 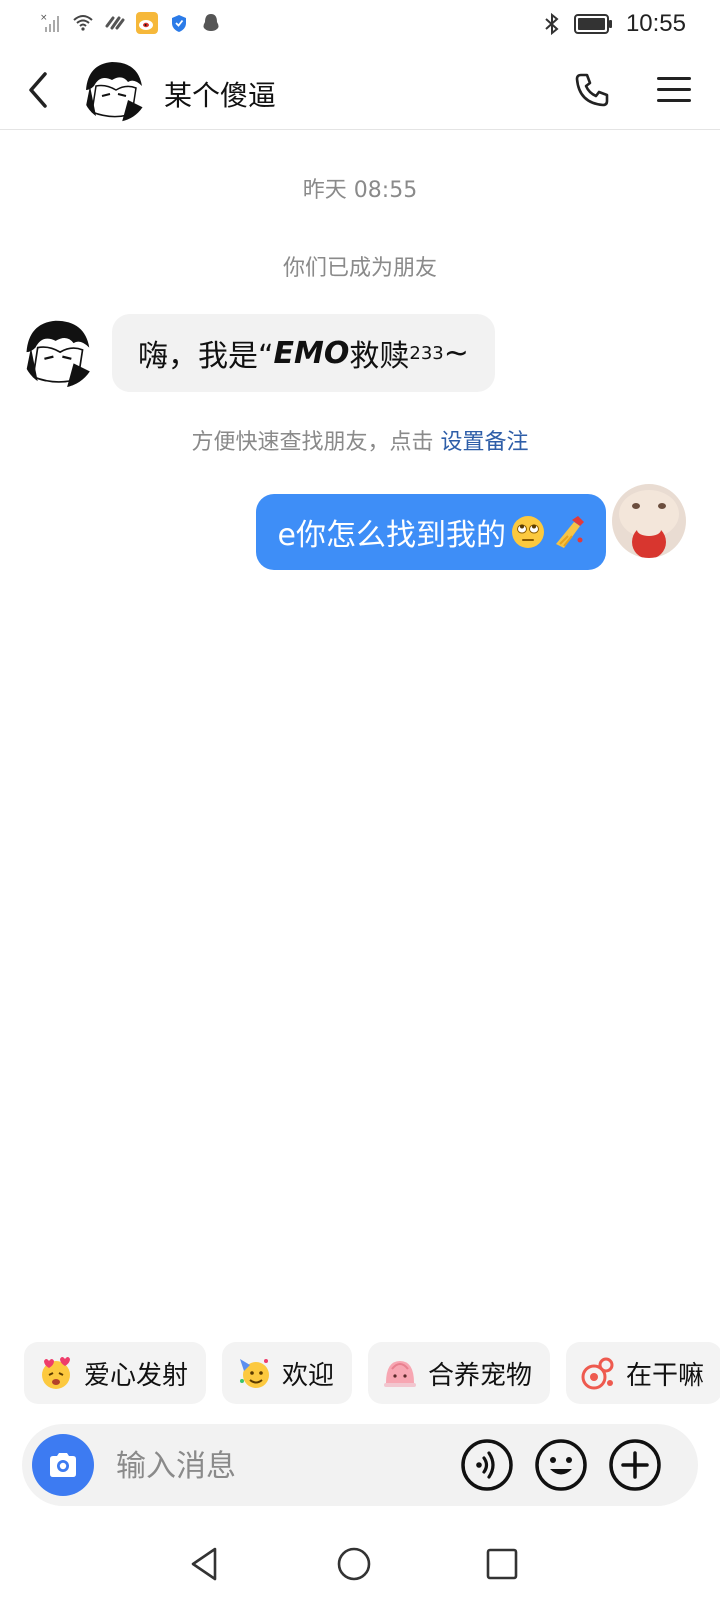 What do you see at coordinates (665, 1375) in the screenshot?
I see `chip-label: 在干嘛` at bounding box center [665, 1375].